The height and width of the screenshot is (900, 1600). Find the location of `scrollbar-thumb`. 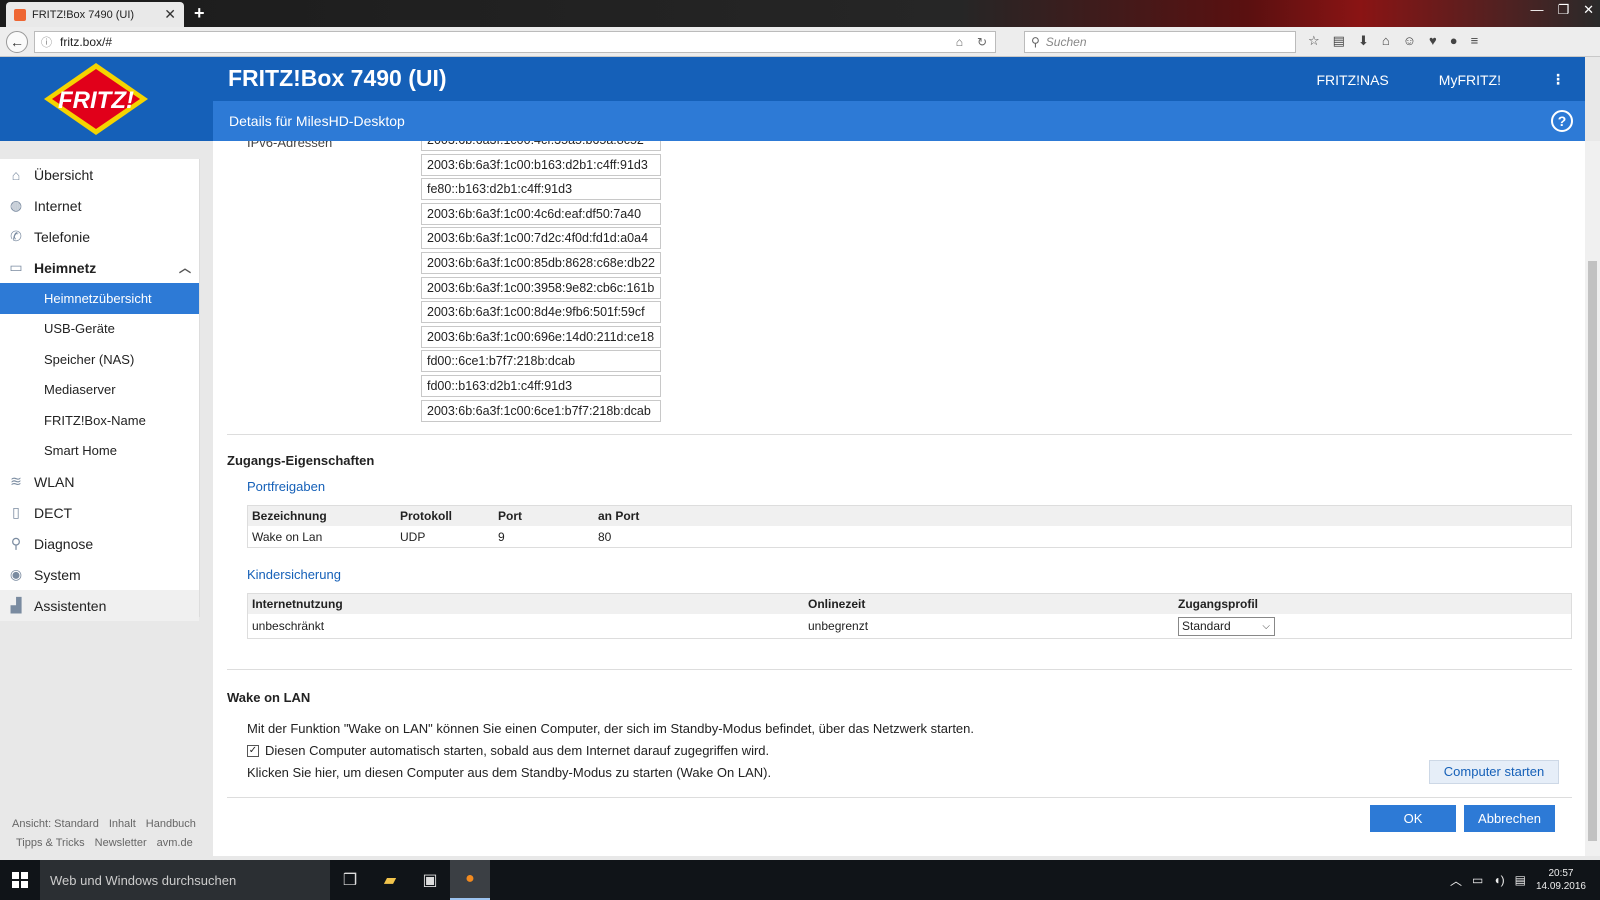

scrollbar-thumb is located at coordinates (1592, 551).